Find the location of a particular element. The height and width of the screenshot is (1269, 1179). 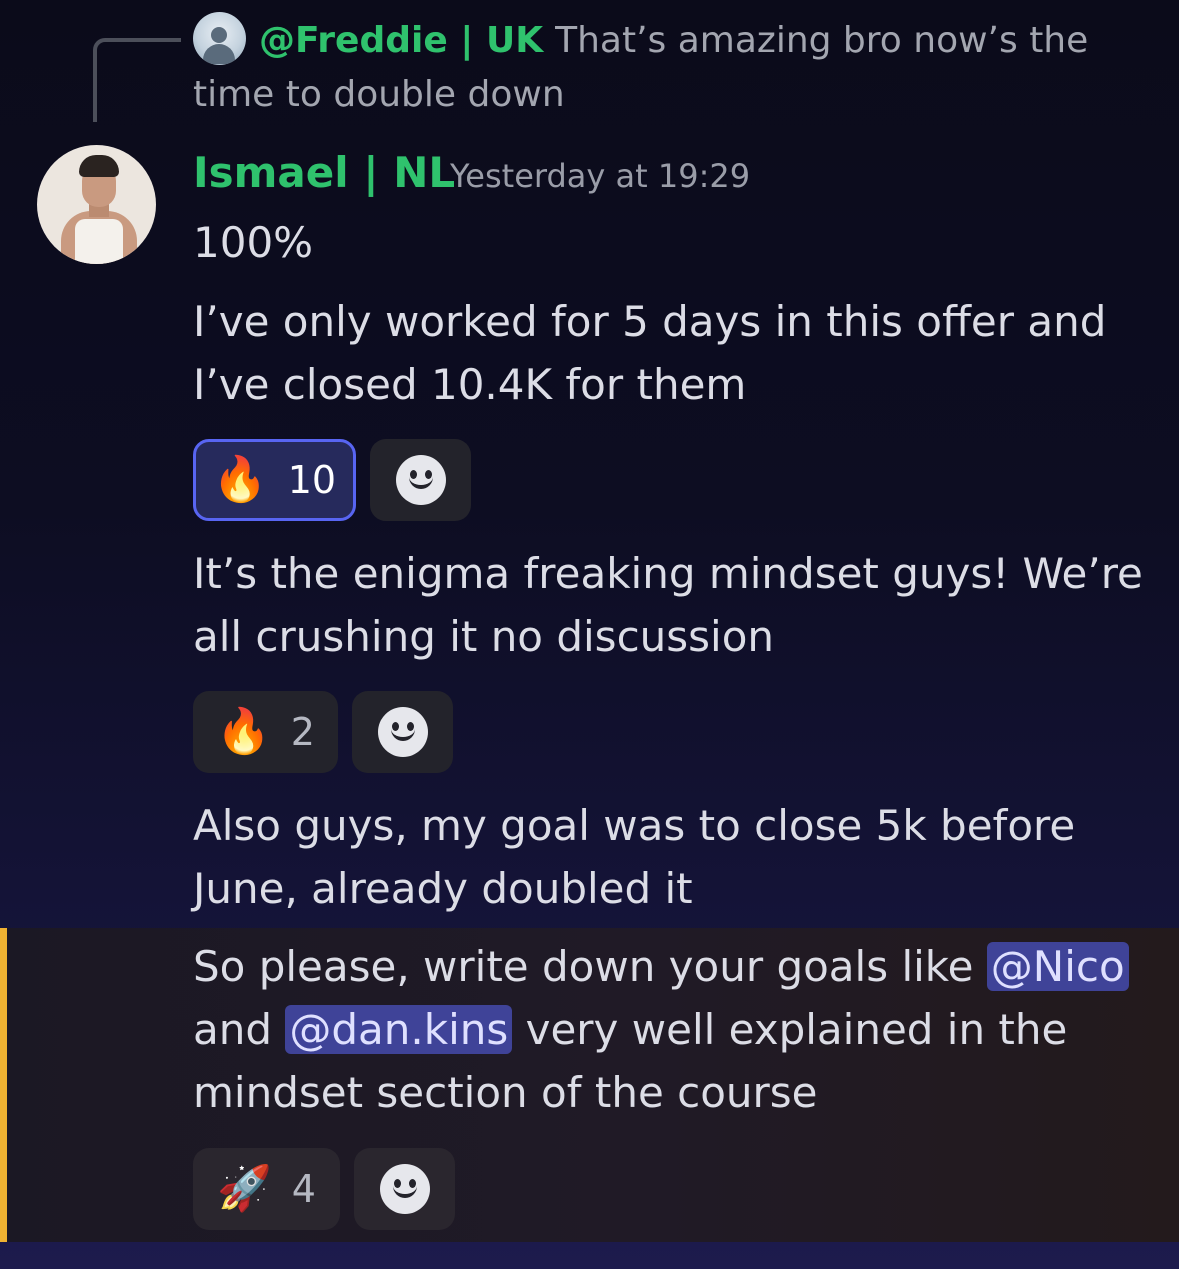

mention-nico: @Nico is located at coordinates (1057, 966).